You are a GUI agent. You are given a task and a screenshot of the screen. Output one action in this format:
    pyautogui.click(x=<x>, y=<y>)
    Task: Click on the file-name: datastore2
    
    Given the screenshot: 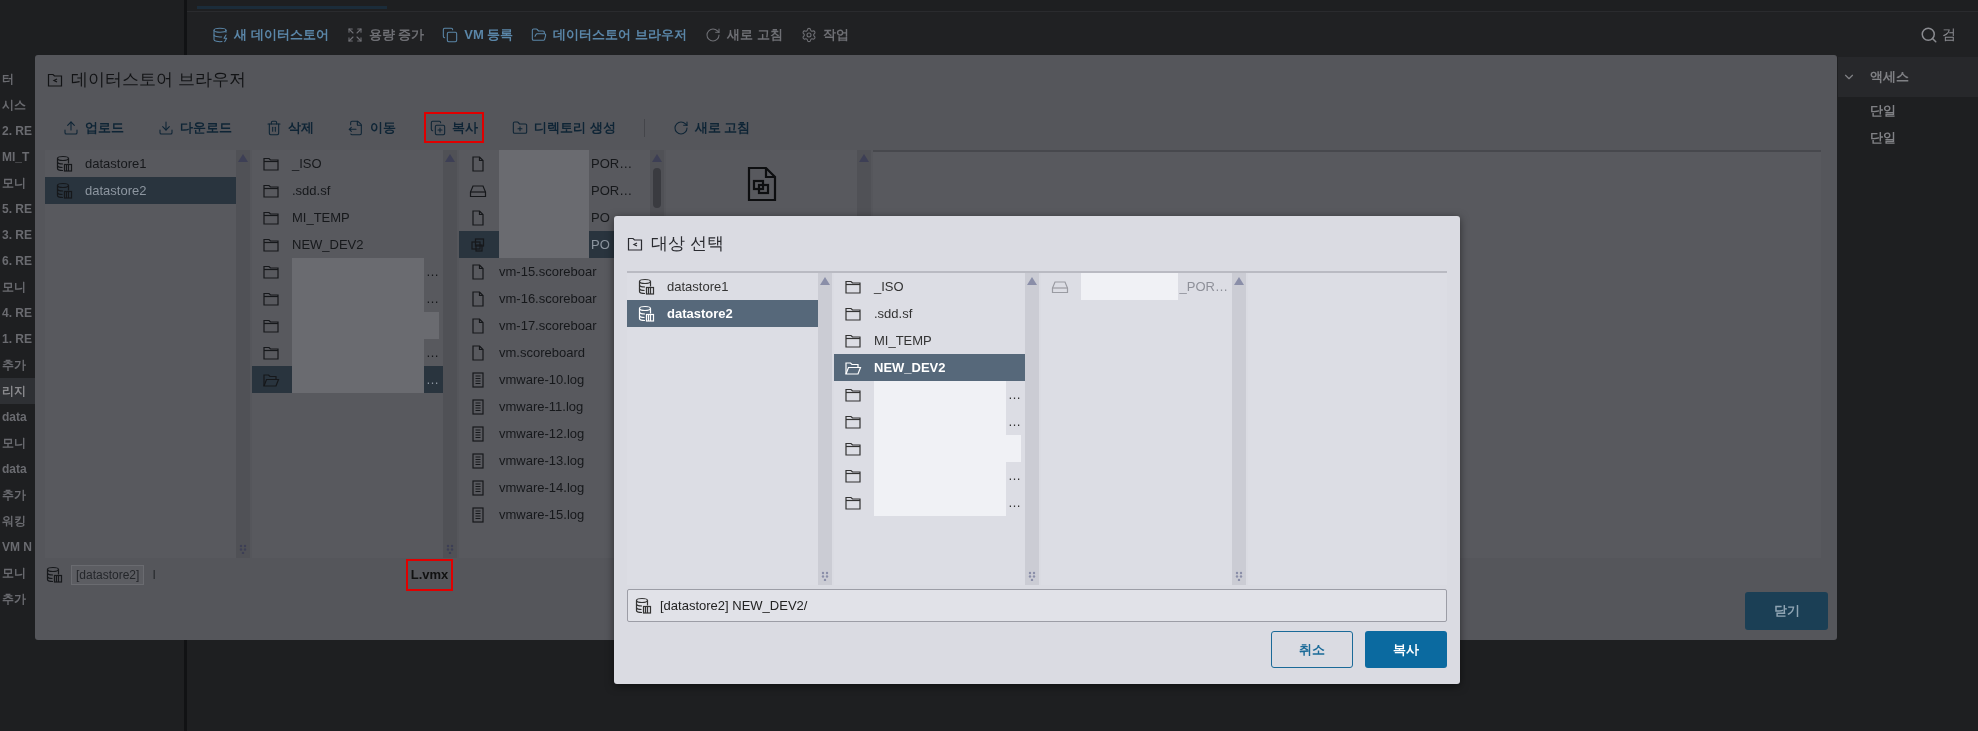 What is the action you would take?
    pyautogui.click(x=700, y=313)
    